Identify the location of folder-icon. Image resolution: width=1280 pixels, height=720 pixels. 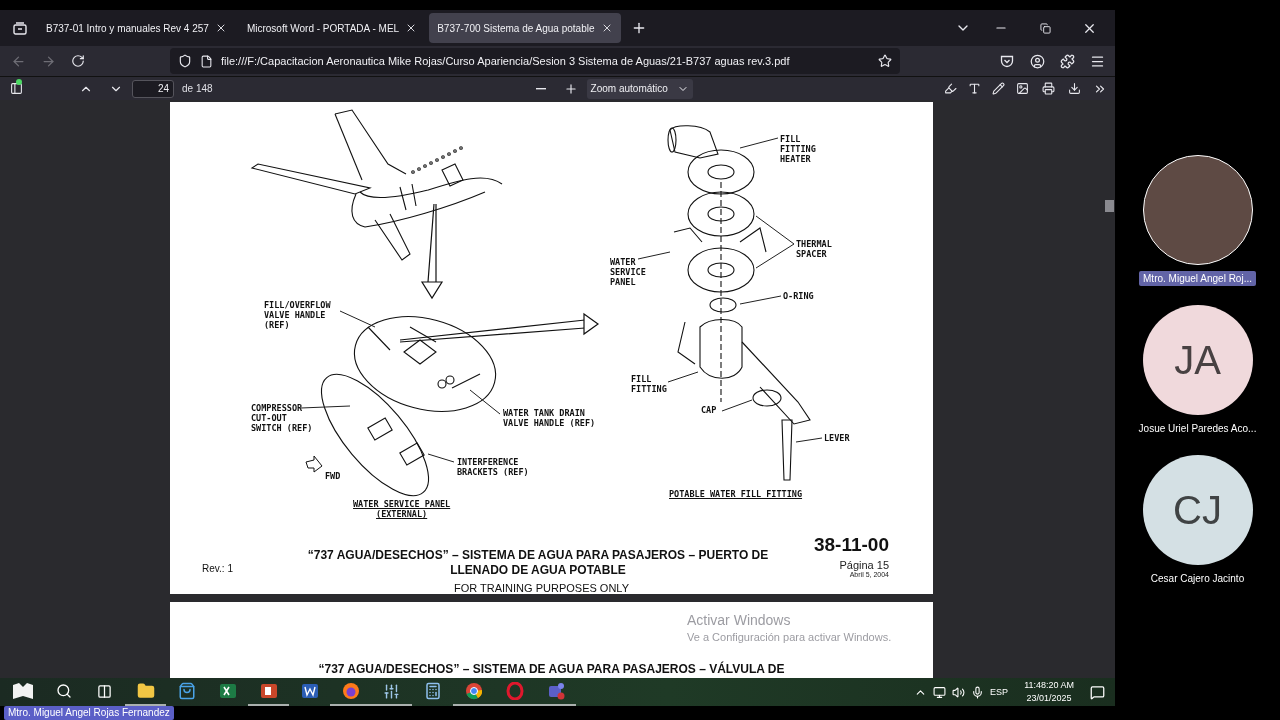
(145, 691).